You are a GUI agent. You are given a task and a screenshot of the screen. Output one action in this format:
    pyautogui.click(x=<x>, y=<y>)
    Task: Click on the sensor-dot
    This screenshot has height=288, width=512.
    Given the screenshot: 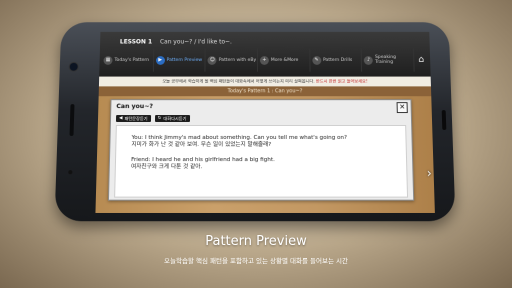 What is the action you would take?
    pyautogui.click(x=70, y=172)
    